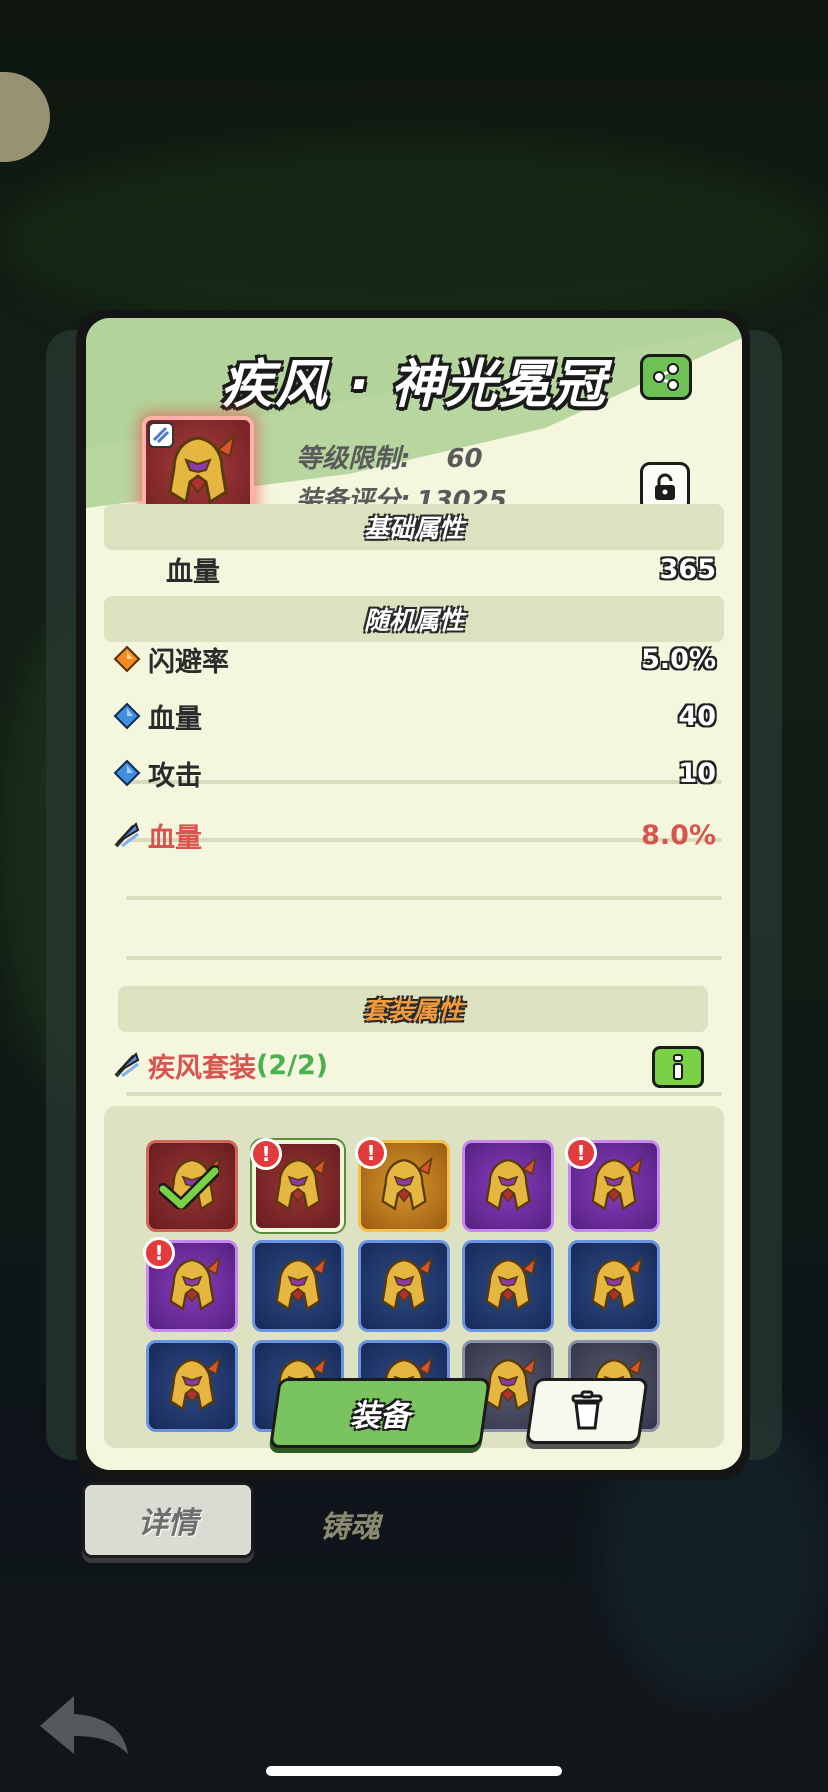 The height and width of the screenshot is (1792, 828). I want to click on wind-set-badge-icon, so click(161, 435).